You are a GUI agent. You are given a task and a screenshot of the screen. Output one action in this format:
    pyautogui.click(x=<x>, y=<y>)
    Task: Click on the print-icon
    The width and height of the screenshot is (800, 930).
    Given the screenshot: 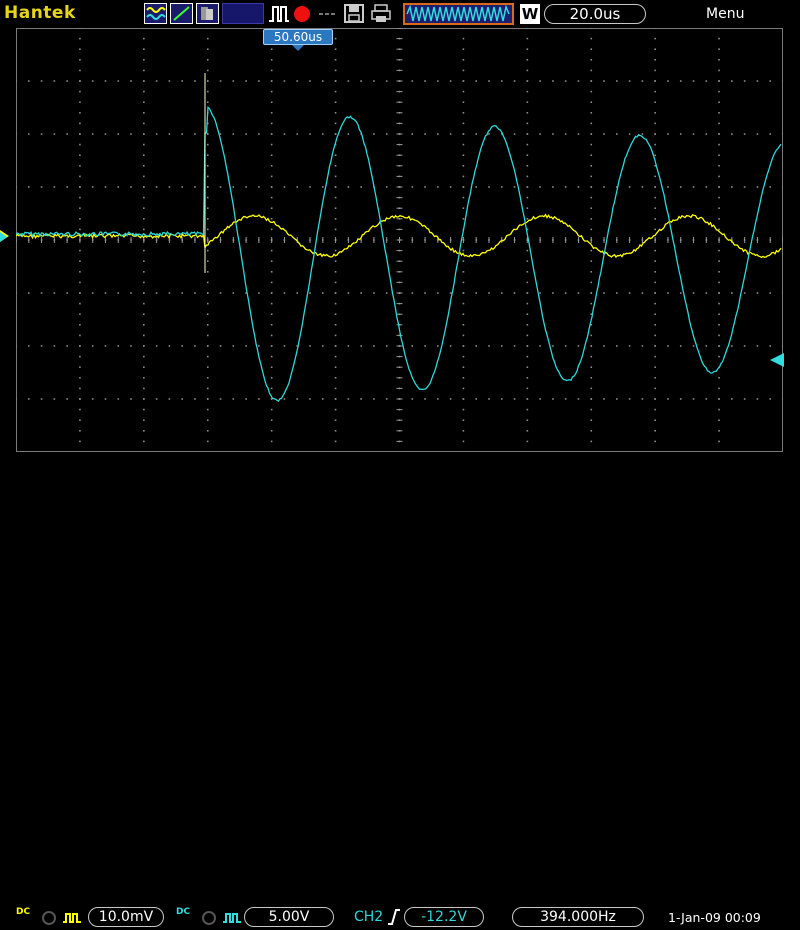 What is the action you would take?
    pyautogui.click(x=381, y=13)
    